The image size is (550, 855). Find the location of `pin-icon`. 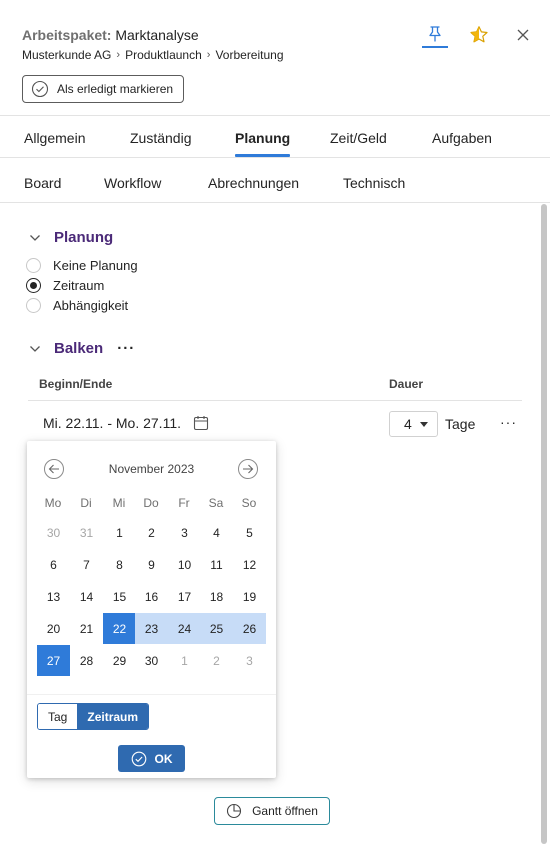

pin-icon is located at coordinates (435, 34).